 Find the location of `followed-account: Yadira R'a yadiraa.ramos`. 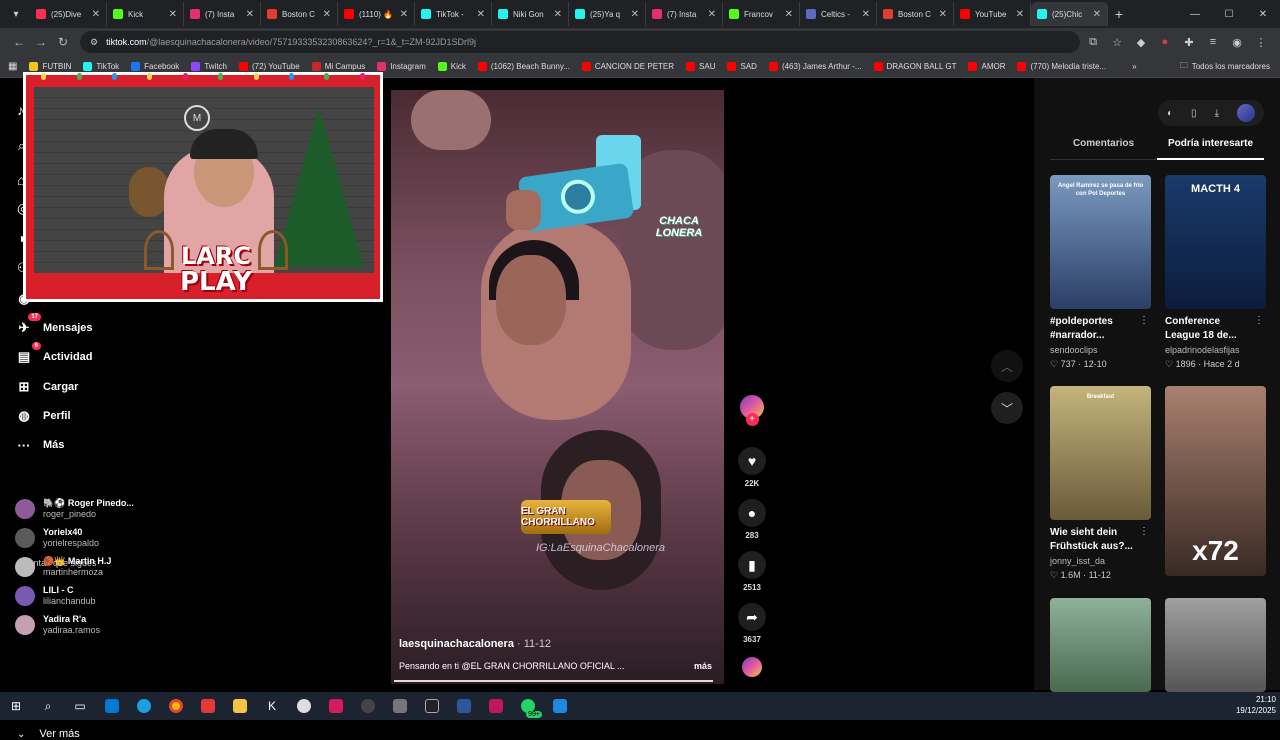

followed-account: Yadira R'a yadiraa.ramos is located at coordinates (57, 625).